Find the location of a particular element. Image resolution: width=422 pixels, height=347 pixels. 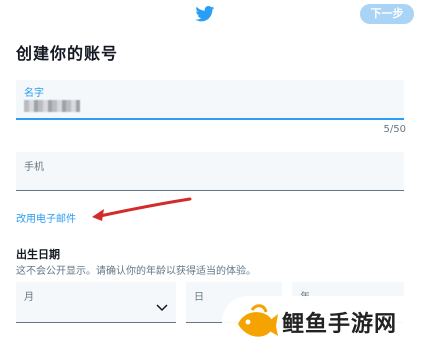

page-title: 创建你的账号 is located at coordinates (67, 53).